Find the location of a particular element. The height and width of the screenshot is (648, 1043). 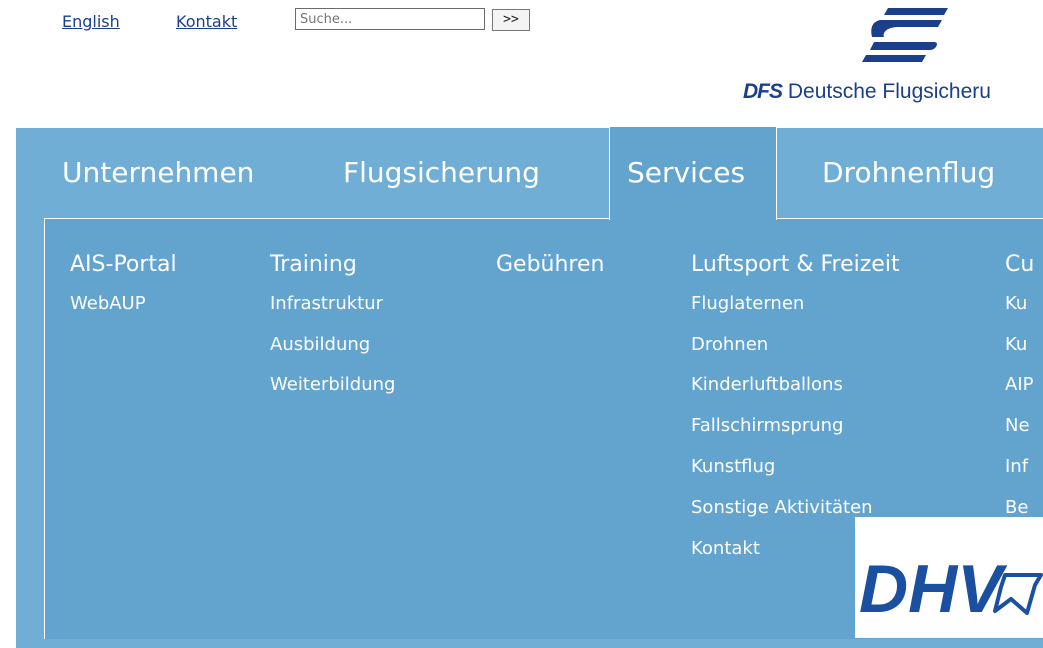

menu-col5-head: Cu is located at coordinates (1019, 264).